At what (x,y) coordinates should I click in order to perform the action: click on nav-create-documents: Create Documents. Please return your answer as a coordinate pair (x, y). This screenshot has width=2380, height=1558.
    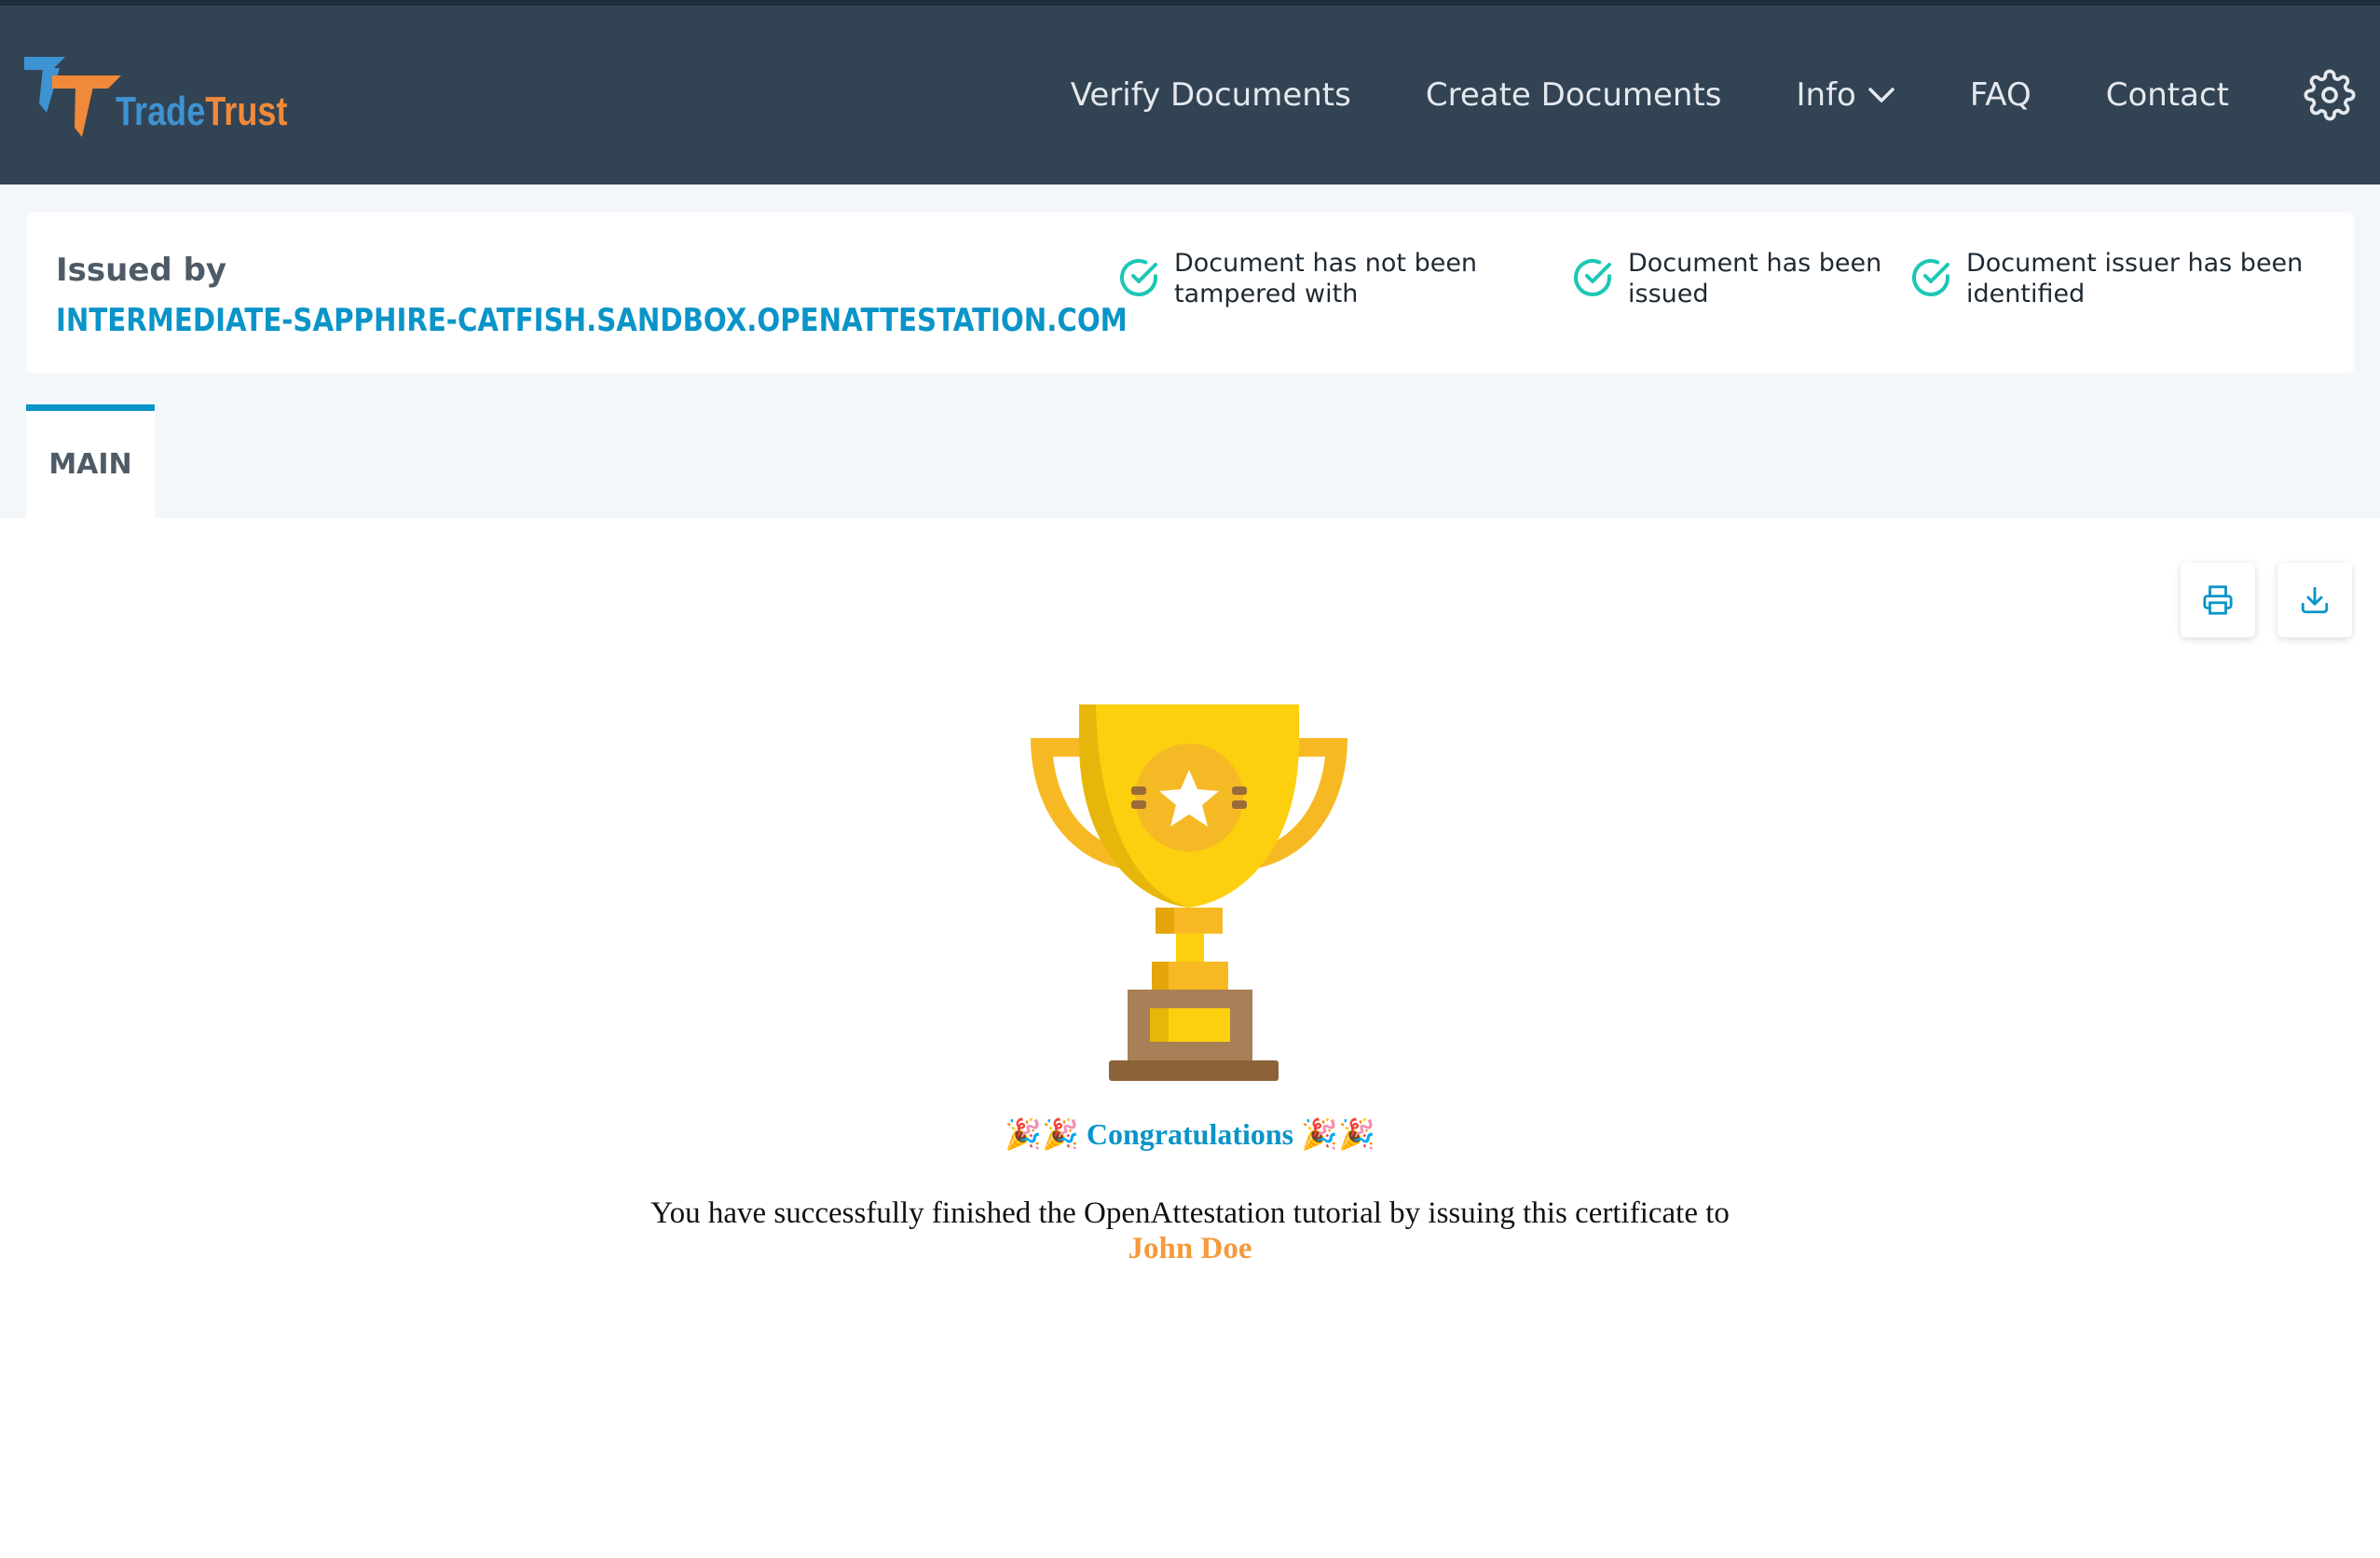
    Looking at the image, I should click on (1574, 95).